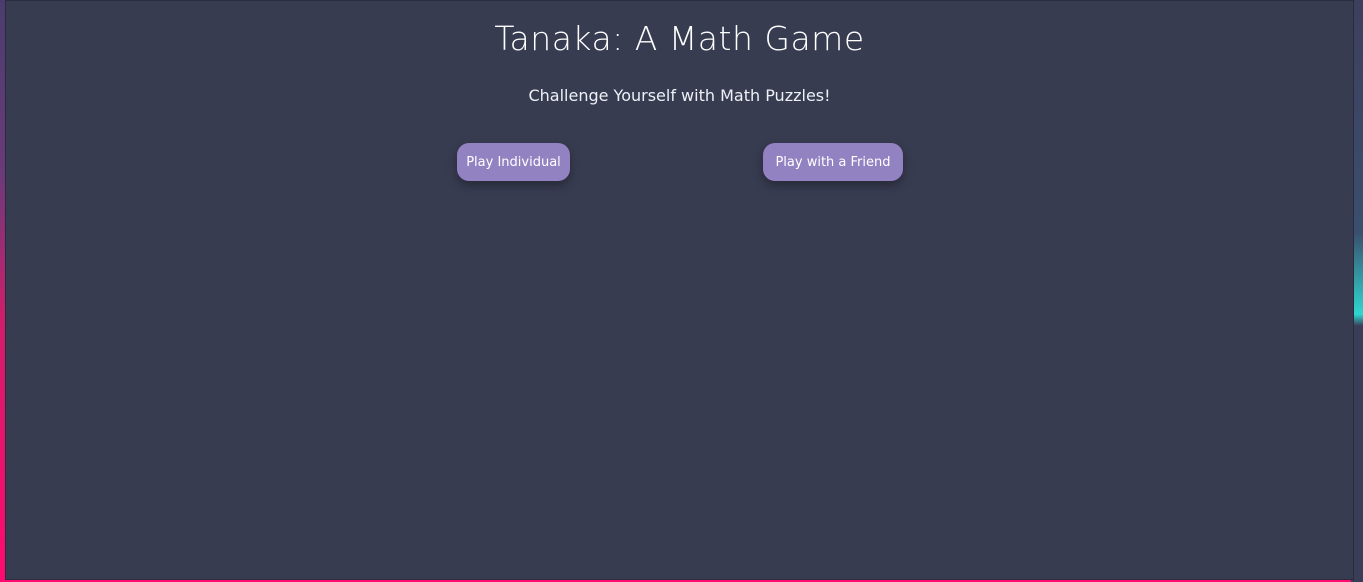 Image resolution: width=1363 pixels, height=582 pixels. I want to click on play-individual-label: Play Individual, so click(513, 162).